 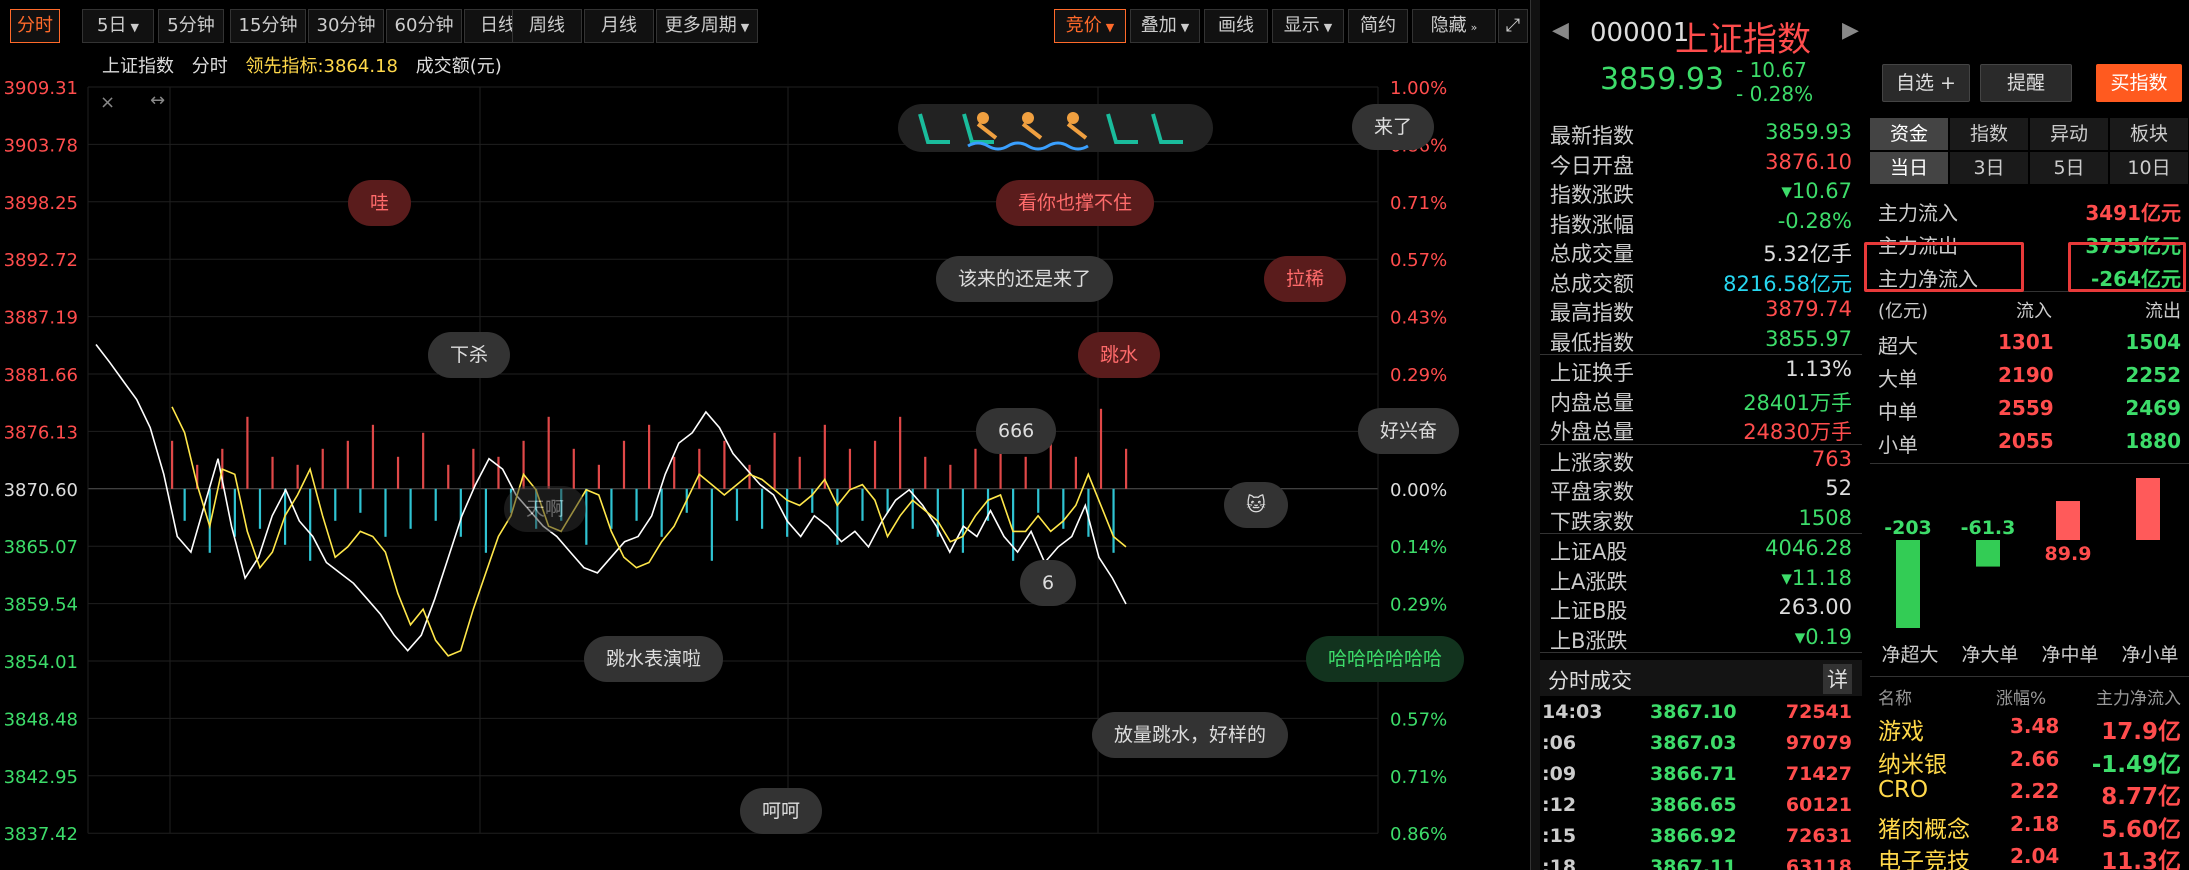 I want to click on quote-label: 最高指数, so click(x=1592, y=313).